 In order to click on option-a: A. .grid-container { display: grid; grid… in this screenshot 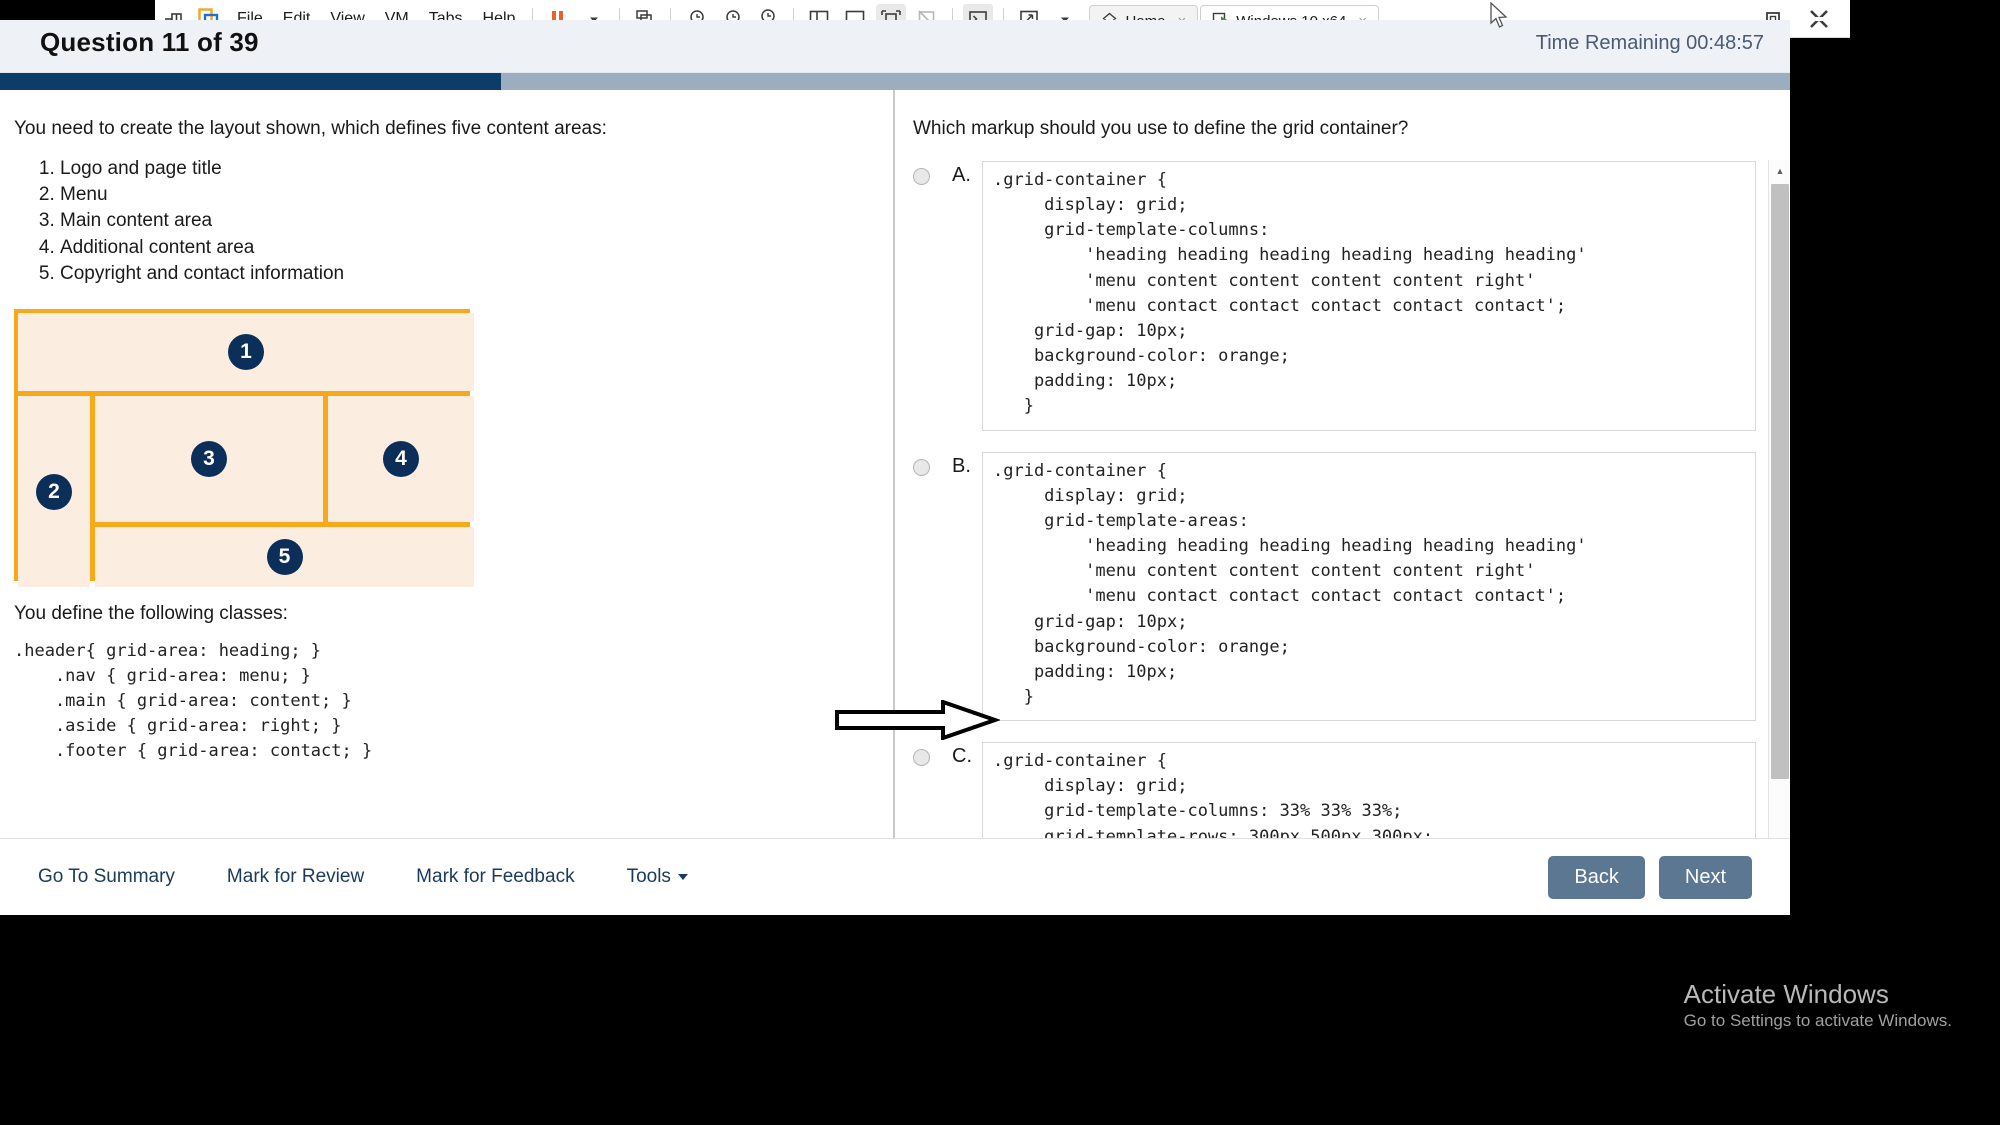, I will do `click(1334, 296)`.